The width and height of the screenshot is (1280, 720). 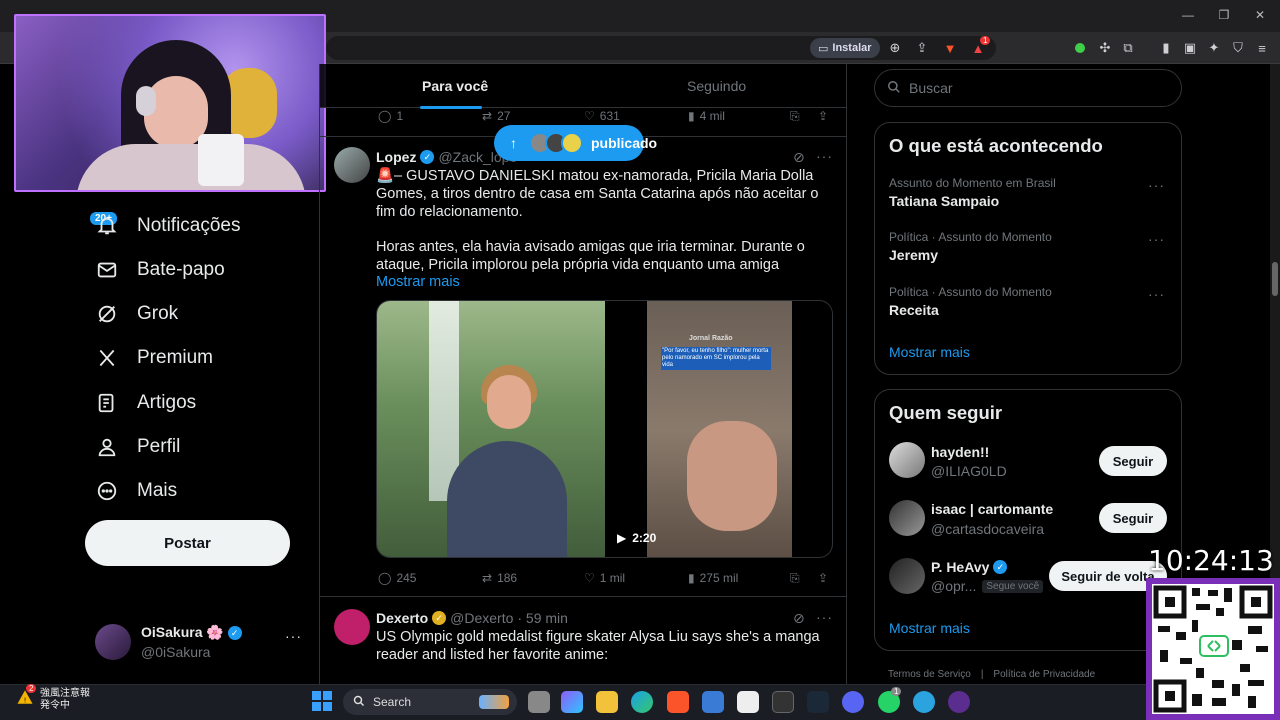 What do you see at coordinates (604, 578) in the screenshot?
I see `like-action: ♡ 1 mil` at bounding box center [604, 578].